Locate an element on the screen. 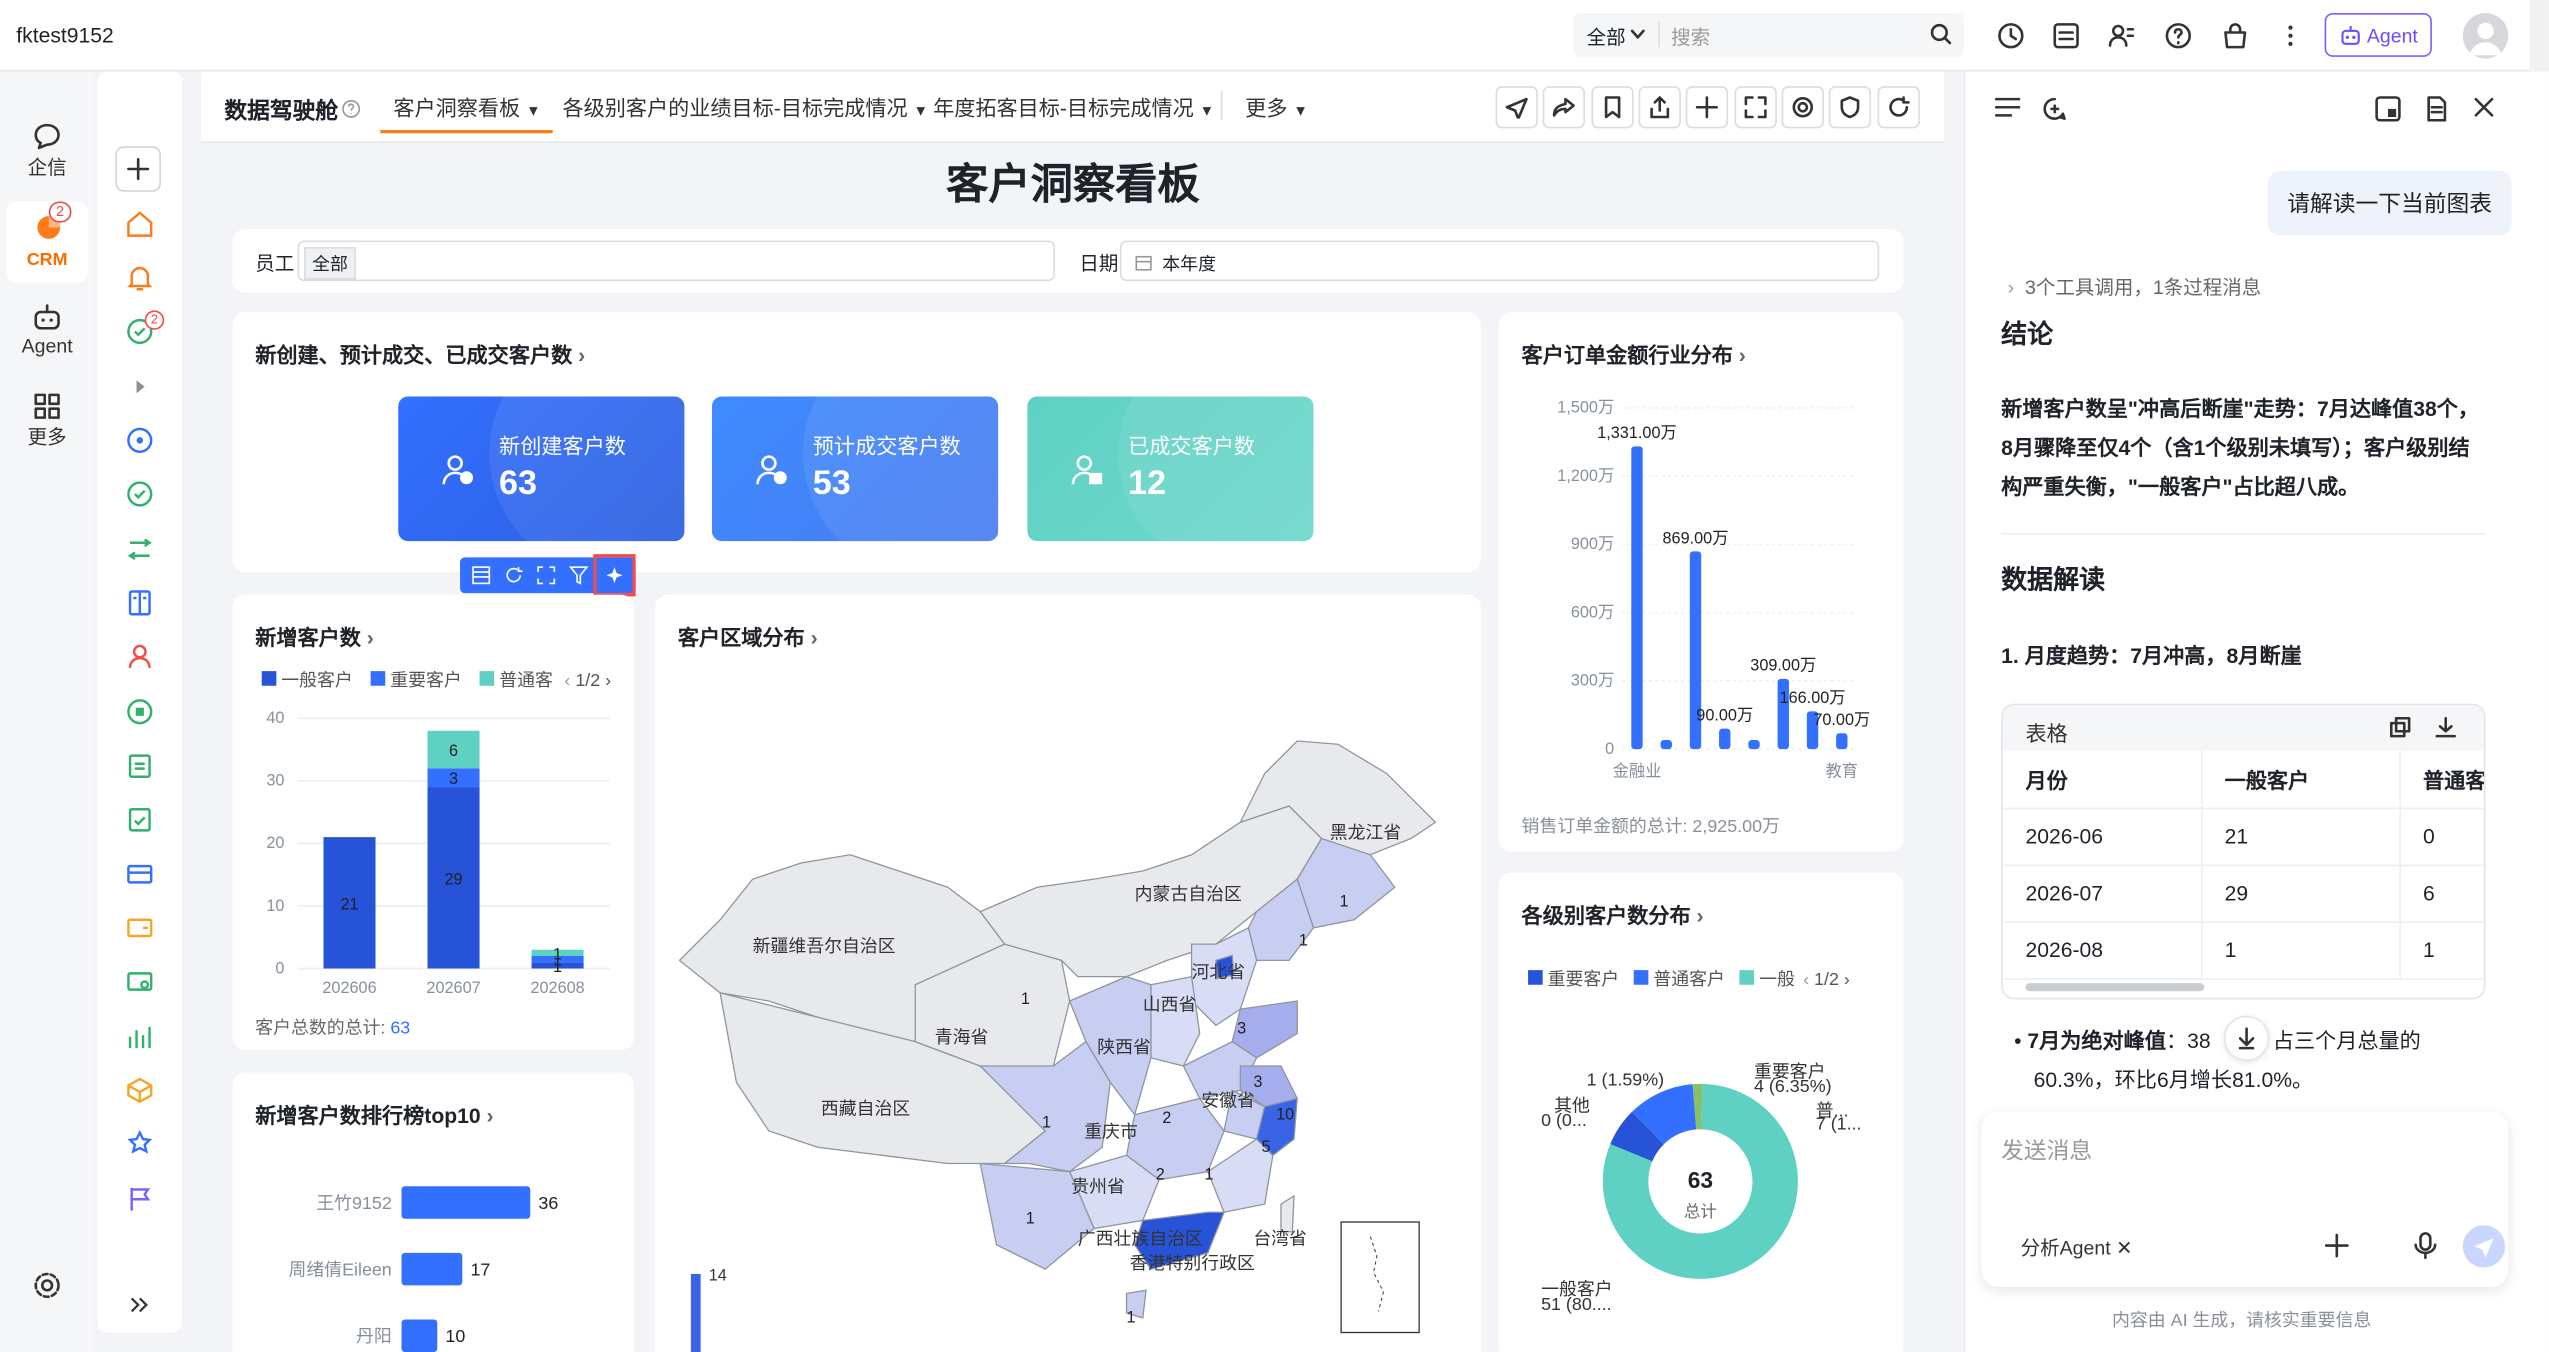 Image resolution: width=2549 pixels, height=1352 pixels. fullscreen-button is located at coordinates (1755, 107).